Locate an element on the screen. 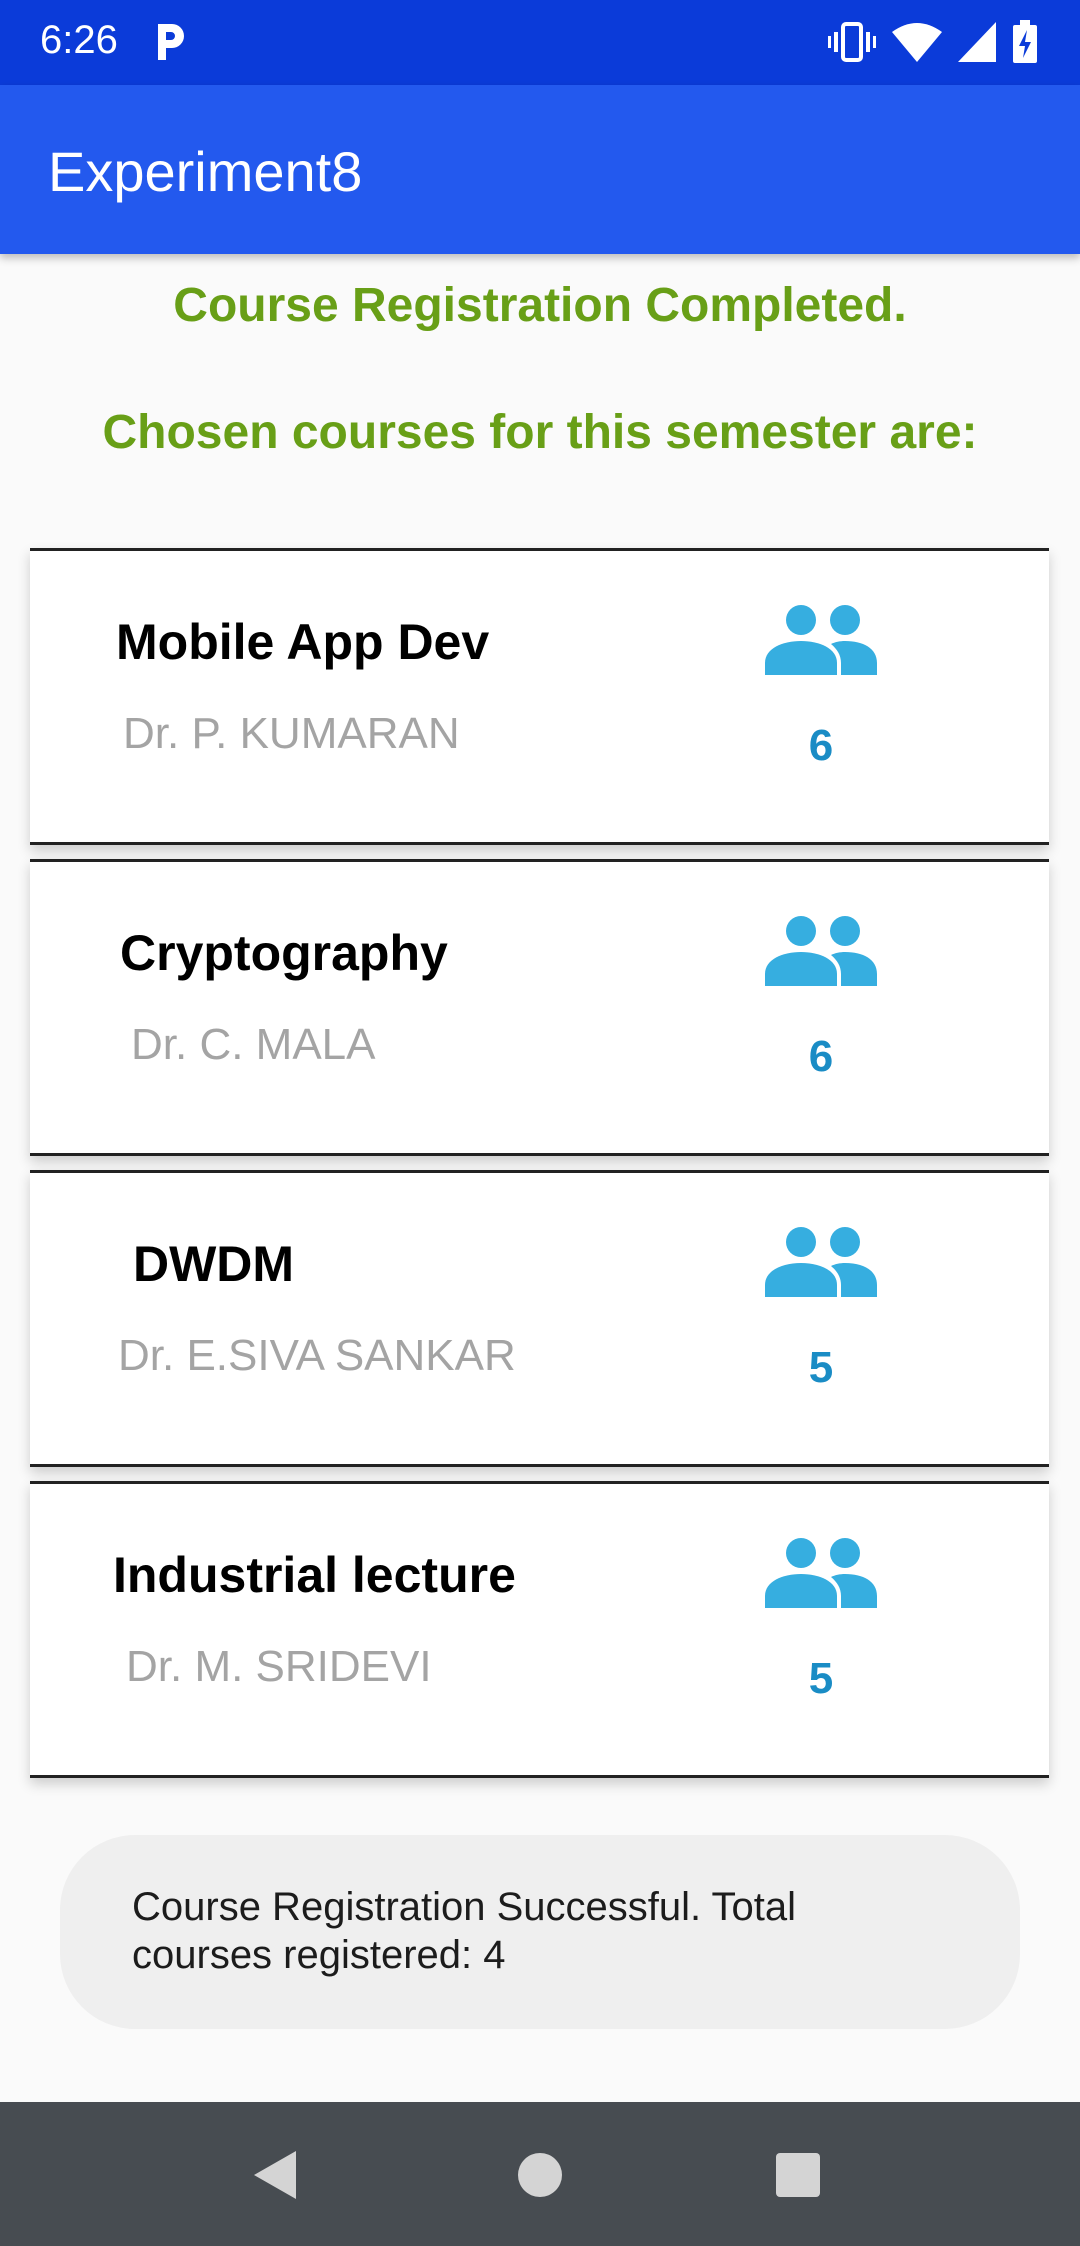 The image size is (1080, 2246). course-name: Industrial lecture is located at coordinates (314, 1575).